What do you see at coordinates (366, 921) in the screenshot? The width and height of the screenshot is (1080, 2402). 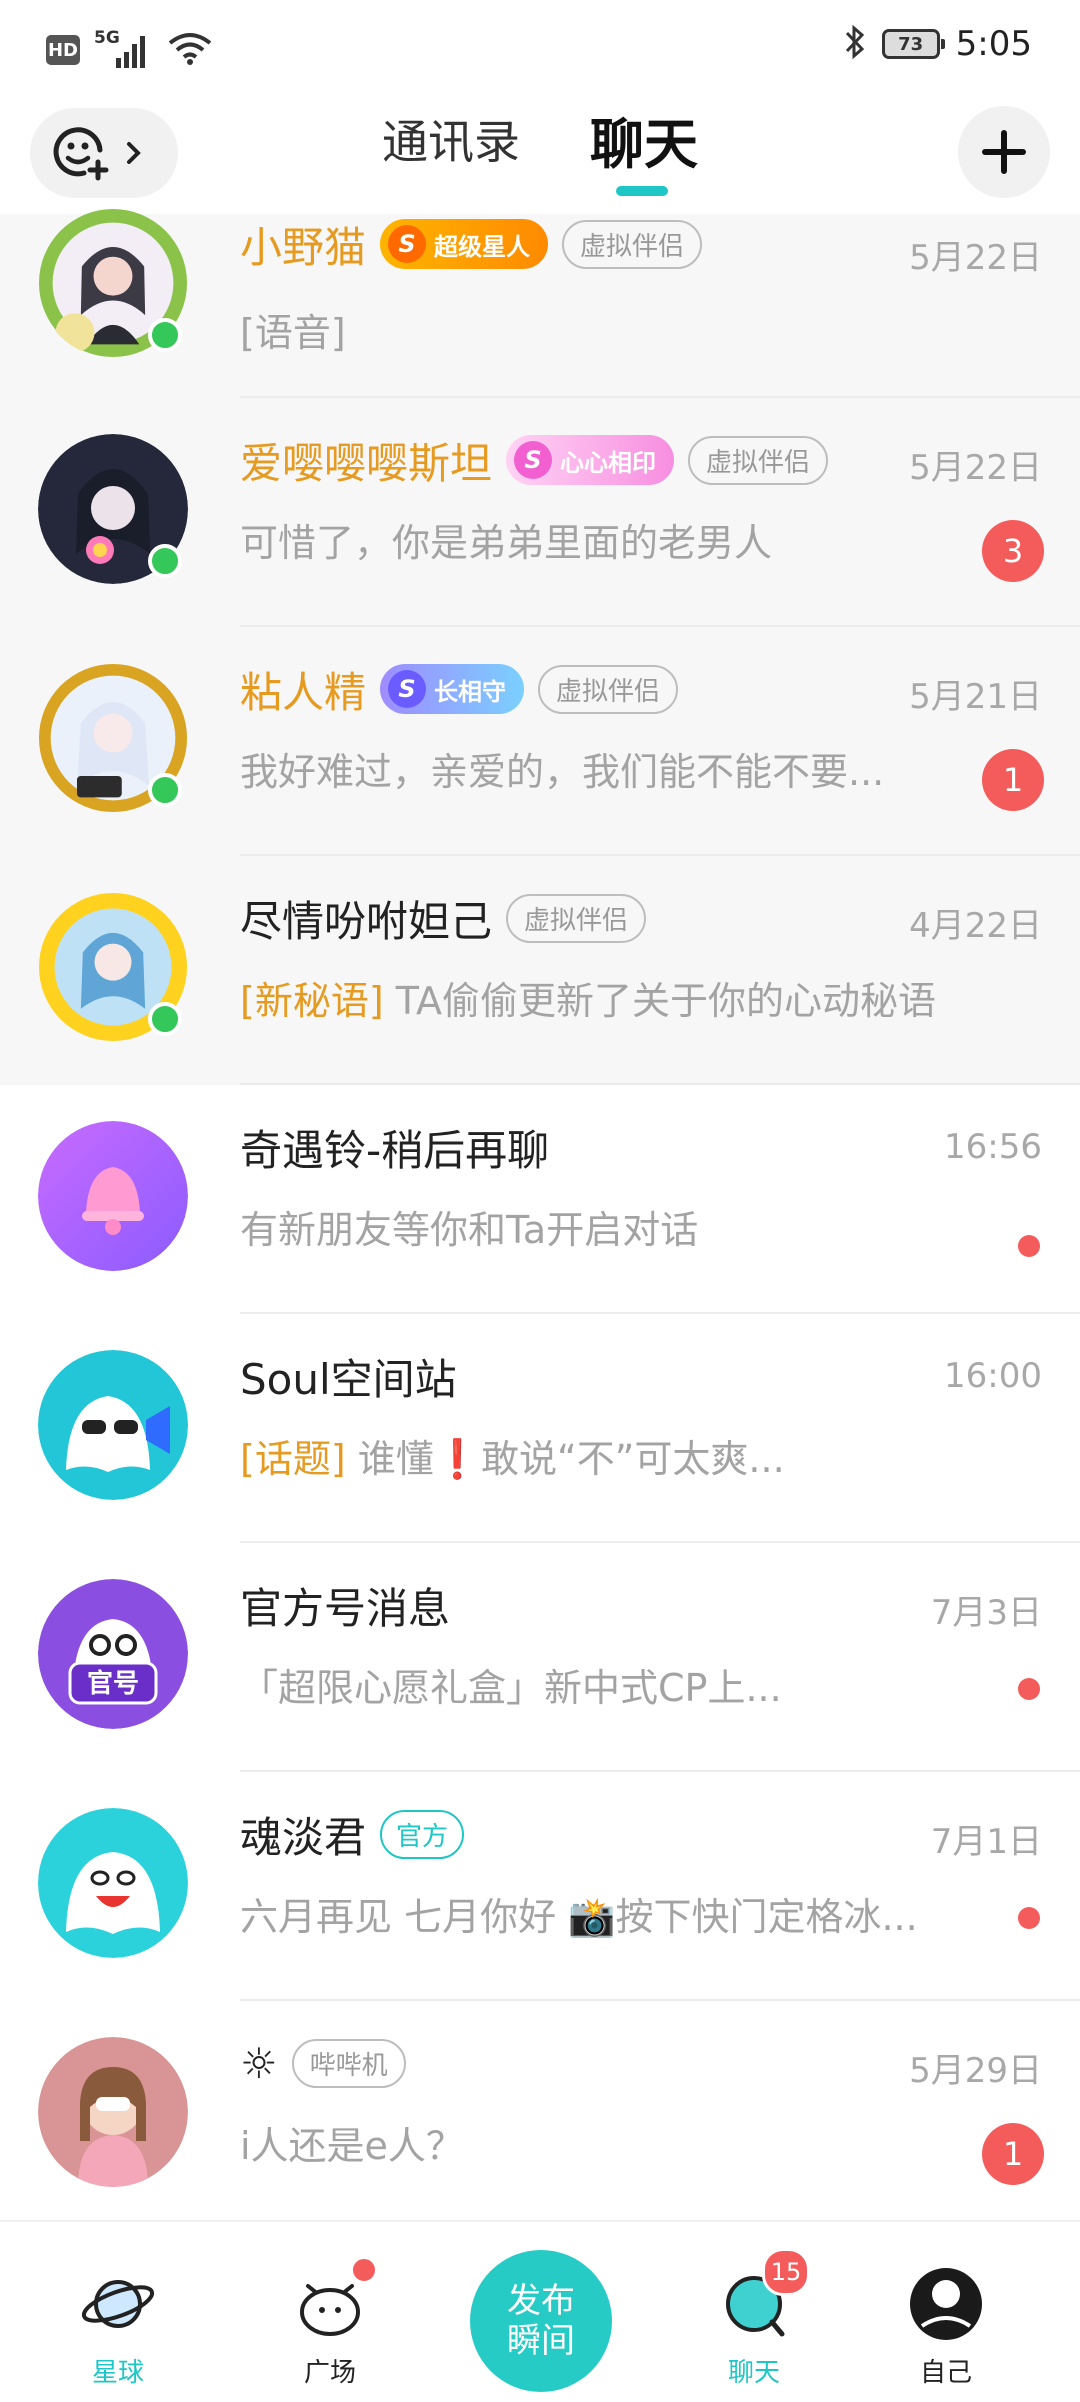 I see `contact-name: 尽情吩咐妲己` at bounding box center [366, 921].